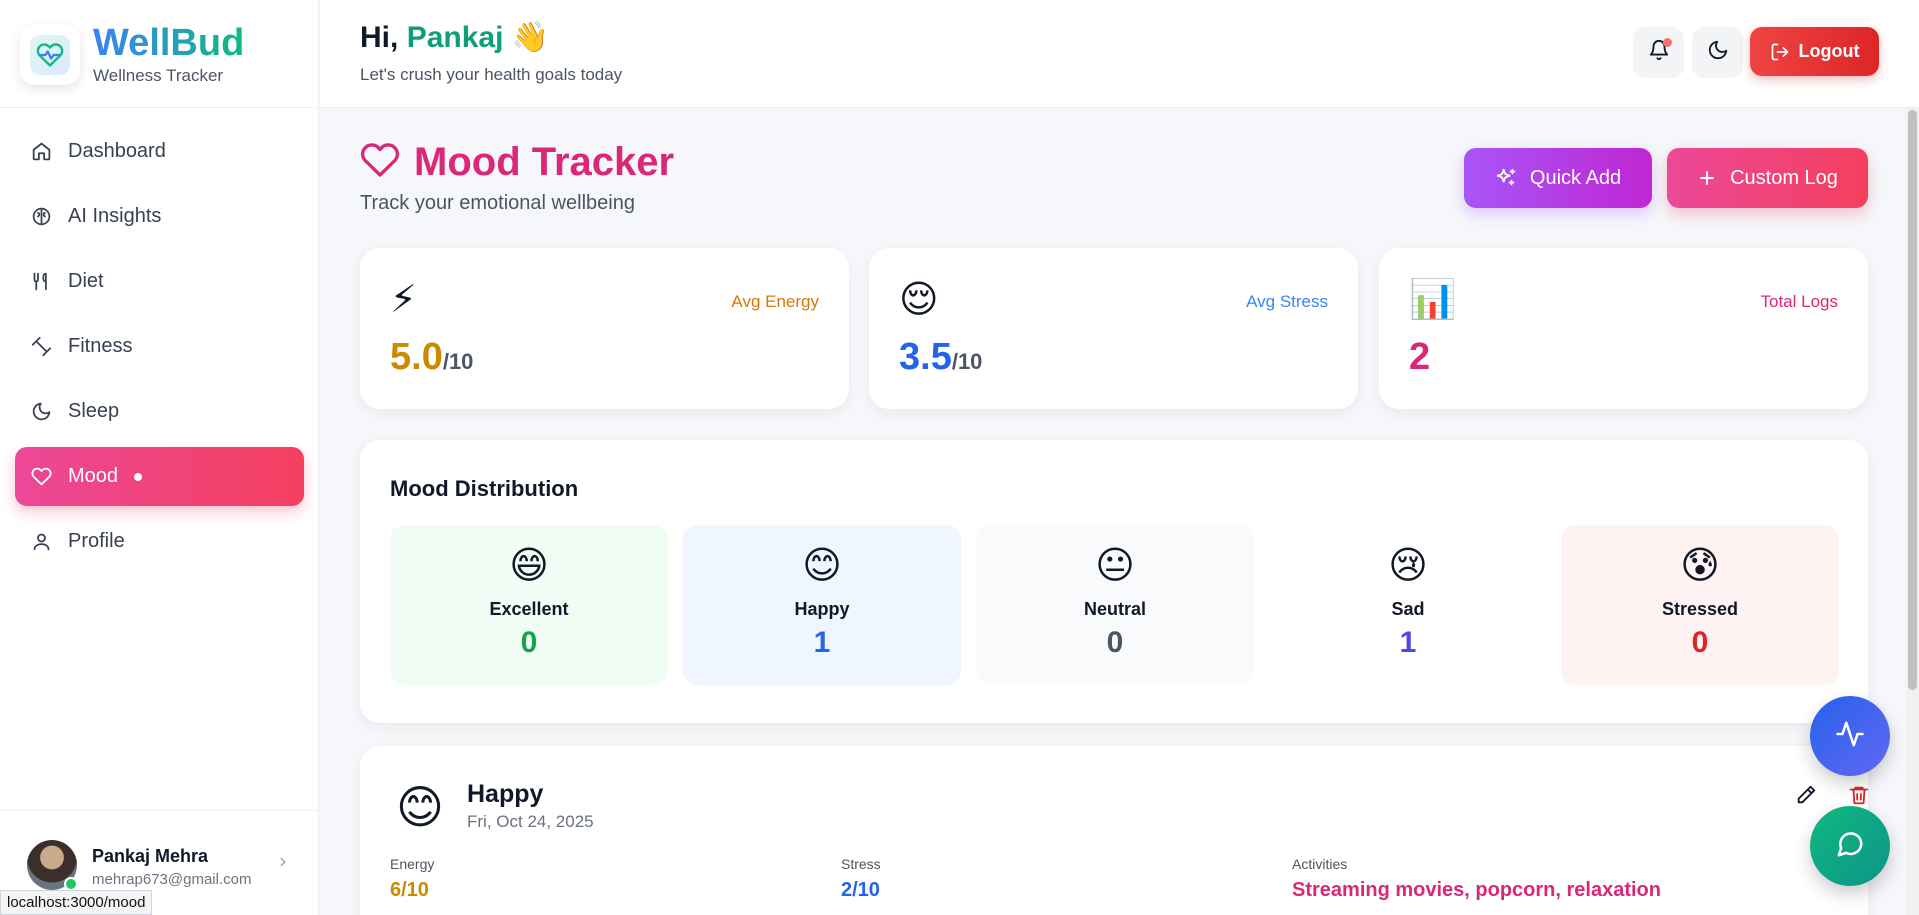  I want to click on logout-button: Logout, so click(1814, 51).